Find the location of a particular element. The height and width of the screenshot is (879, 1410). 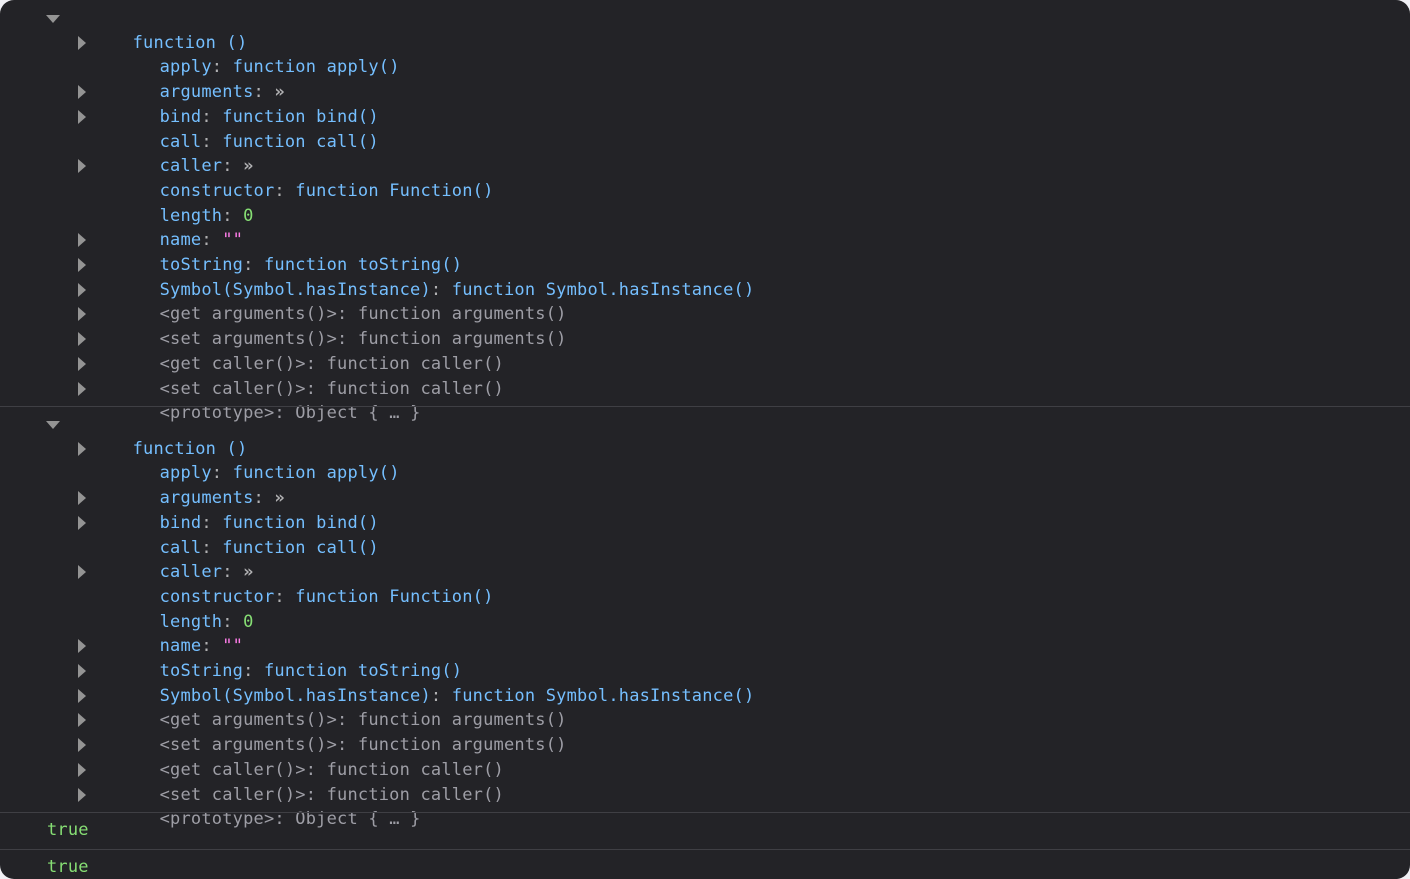

console-message-result-0: true is located at coordinates (705, 831).